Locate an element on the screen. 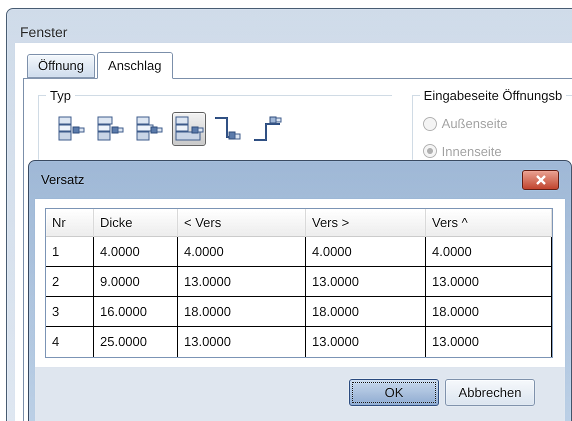 The image size is (572, 421). column-header: Vers > is located at coordinates (366, 222).